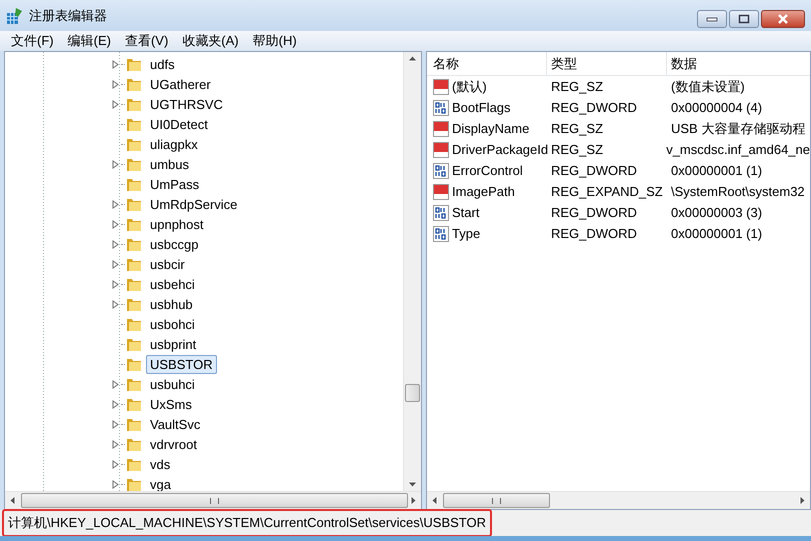 The image size is (811, 541). I want to click on tree-item: UGTHRSVC, so click(186, 104).